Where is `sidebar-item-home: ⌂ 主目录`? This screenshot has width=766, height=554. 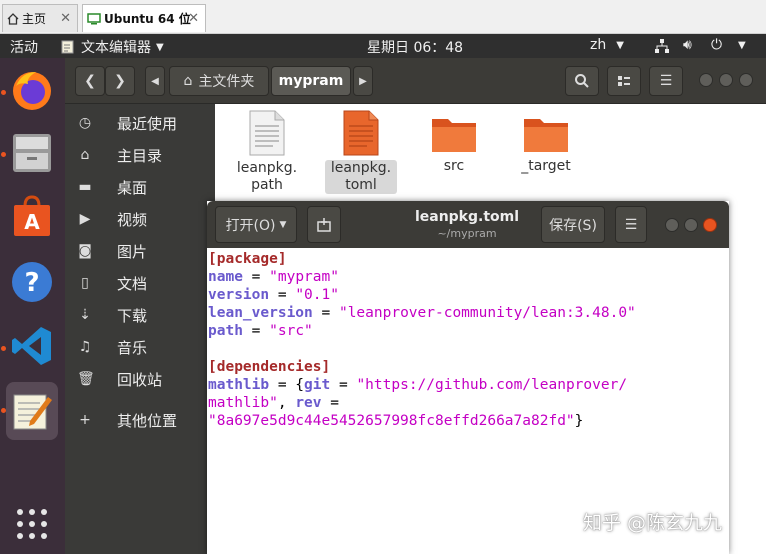
sidebar-item-home: ⌂ 主目录 is located at coordinates (140, 155).